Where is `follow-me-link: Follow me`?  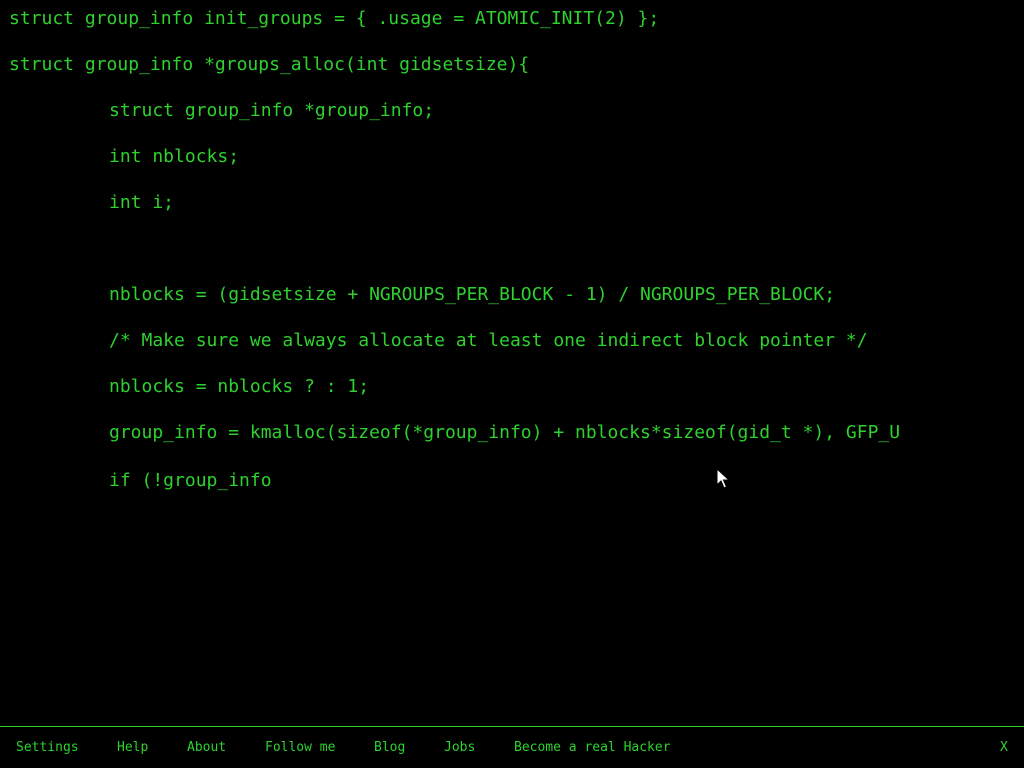 follow-me-link: Follow me is located at coordinates (300, 748).